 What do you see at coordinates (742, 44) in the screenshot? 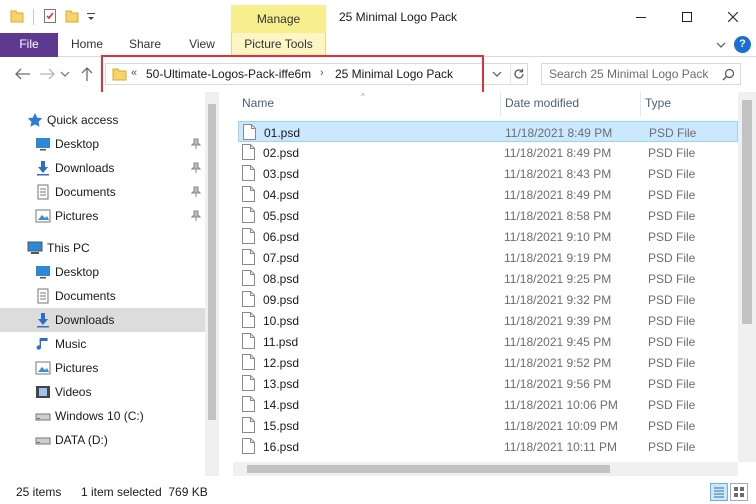
I see `help-button: ?` at bounding box center [742, 44].